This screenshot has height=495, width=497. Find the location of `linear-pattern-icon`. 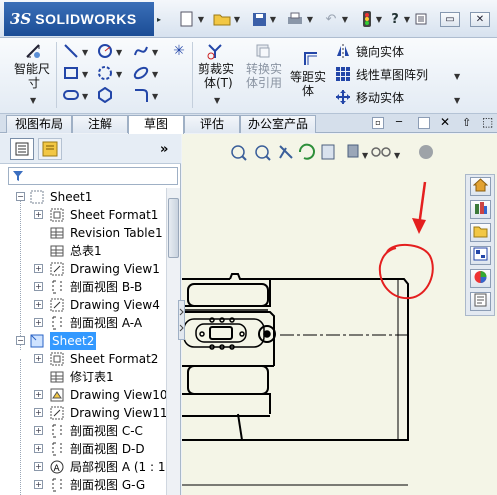

linear-pattern-icon is located at coordinates (343, 74).